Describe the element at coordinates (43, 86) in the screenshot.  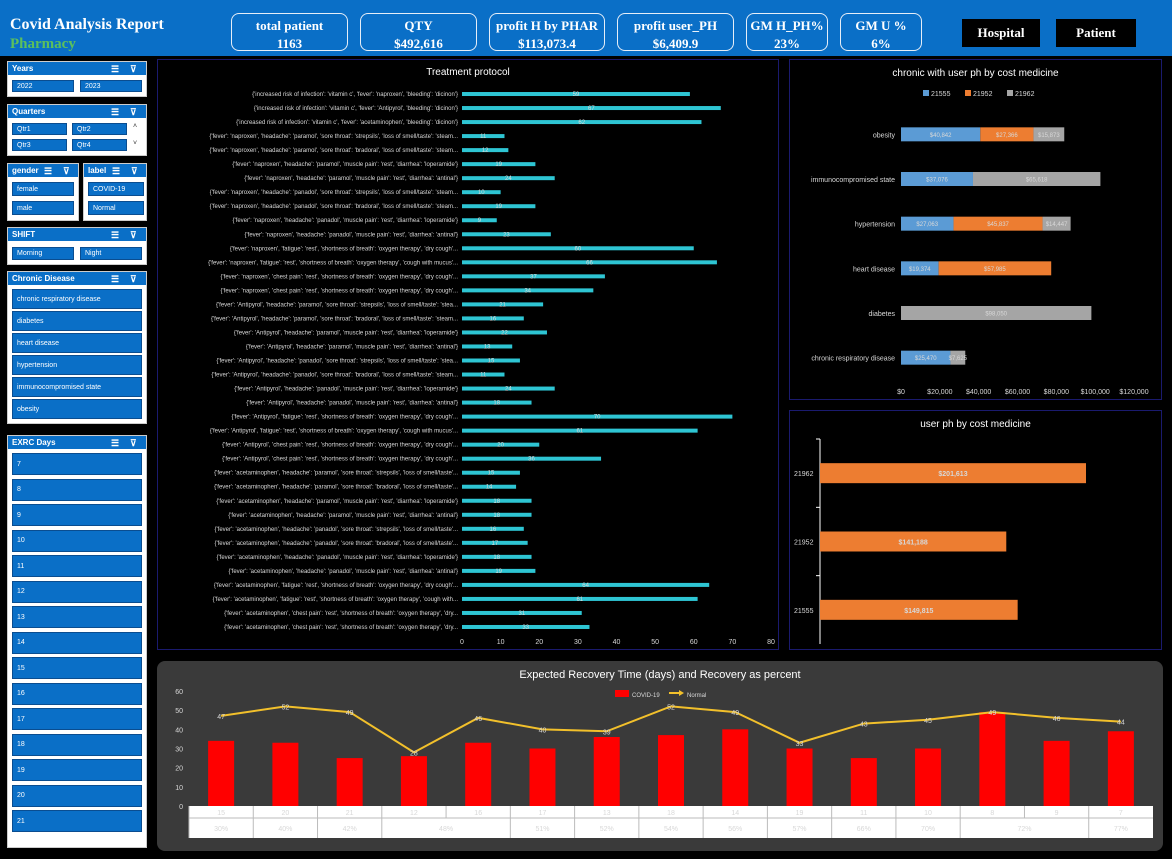
I see `slicer-item-2022: 2022` at that location.